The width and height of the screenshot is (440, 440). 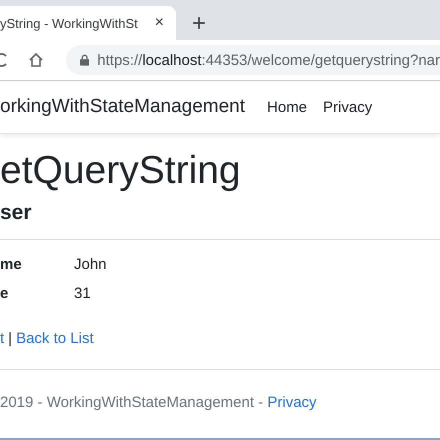 What do you see at coordinates (287, 107) in the screenshot?
I see `nav-link: Home` at bounding box center [287, 107].